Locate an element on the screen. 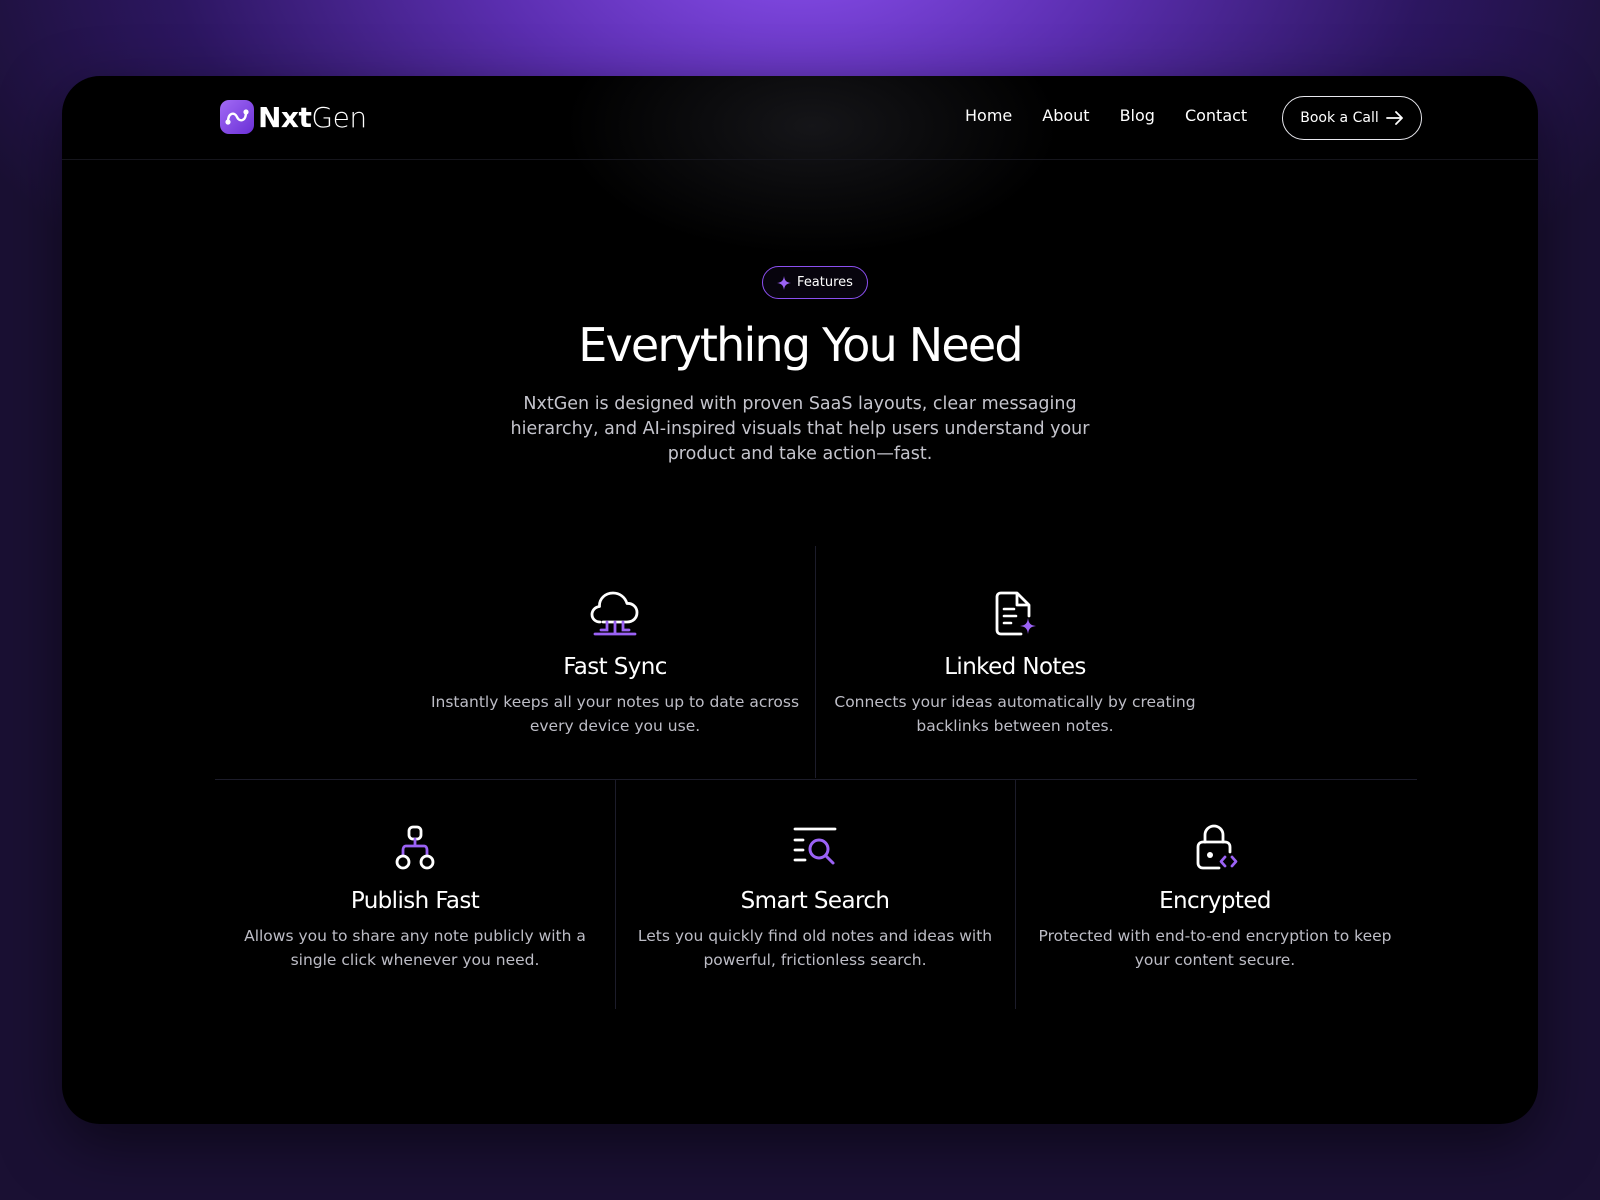 The width and height of the screenshot is (1600, 1200). cloud-sync-icon is located at coordinates (615, 614).